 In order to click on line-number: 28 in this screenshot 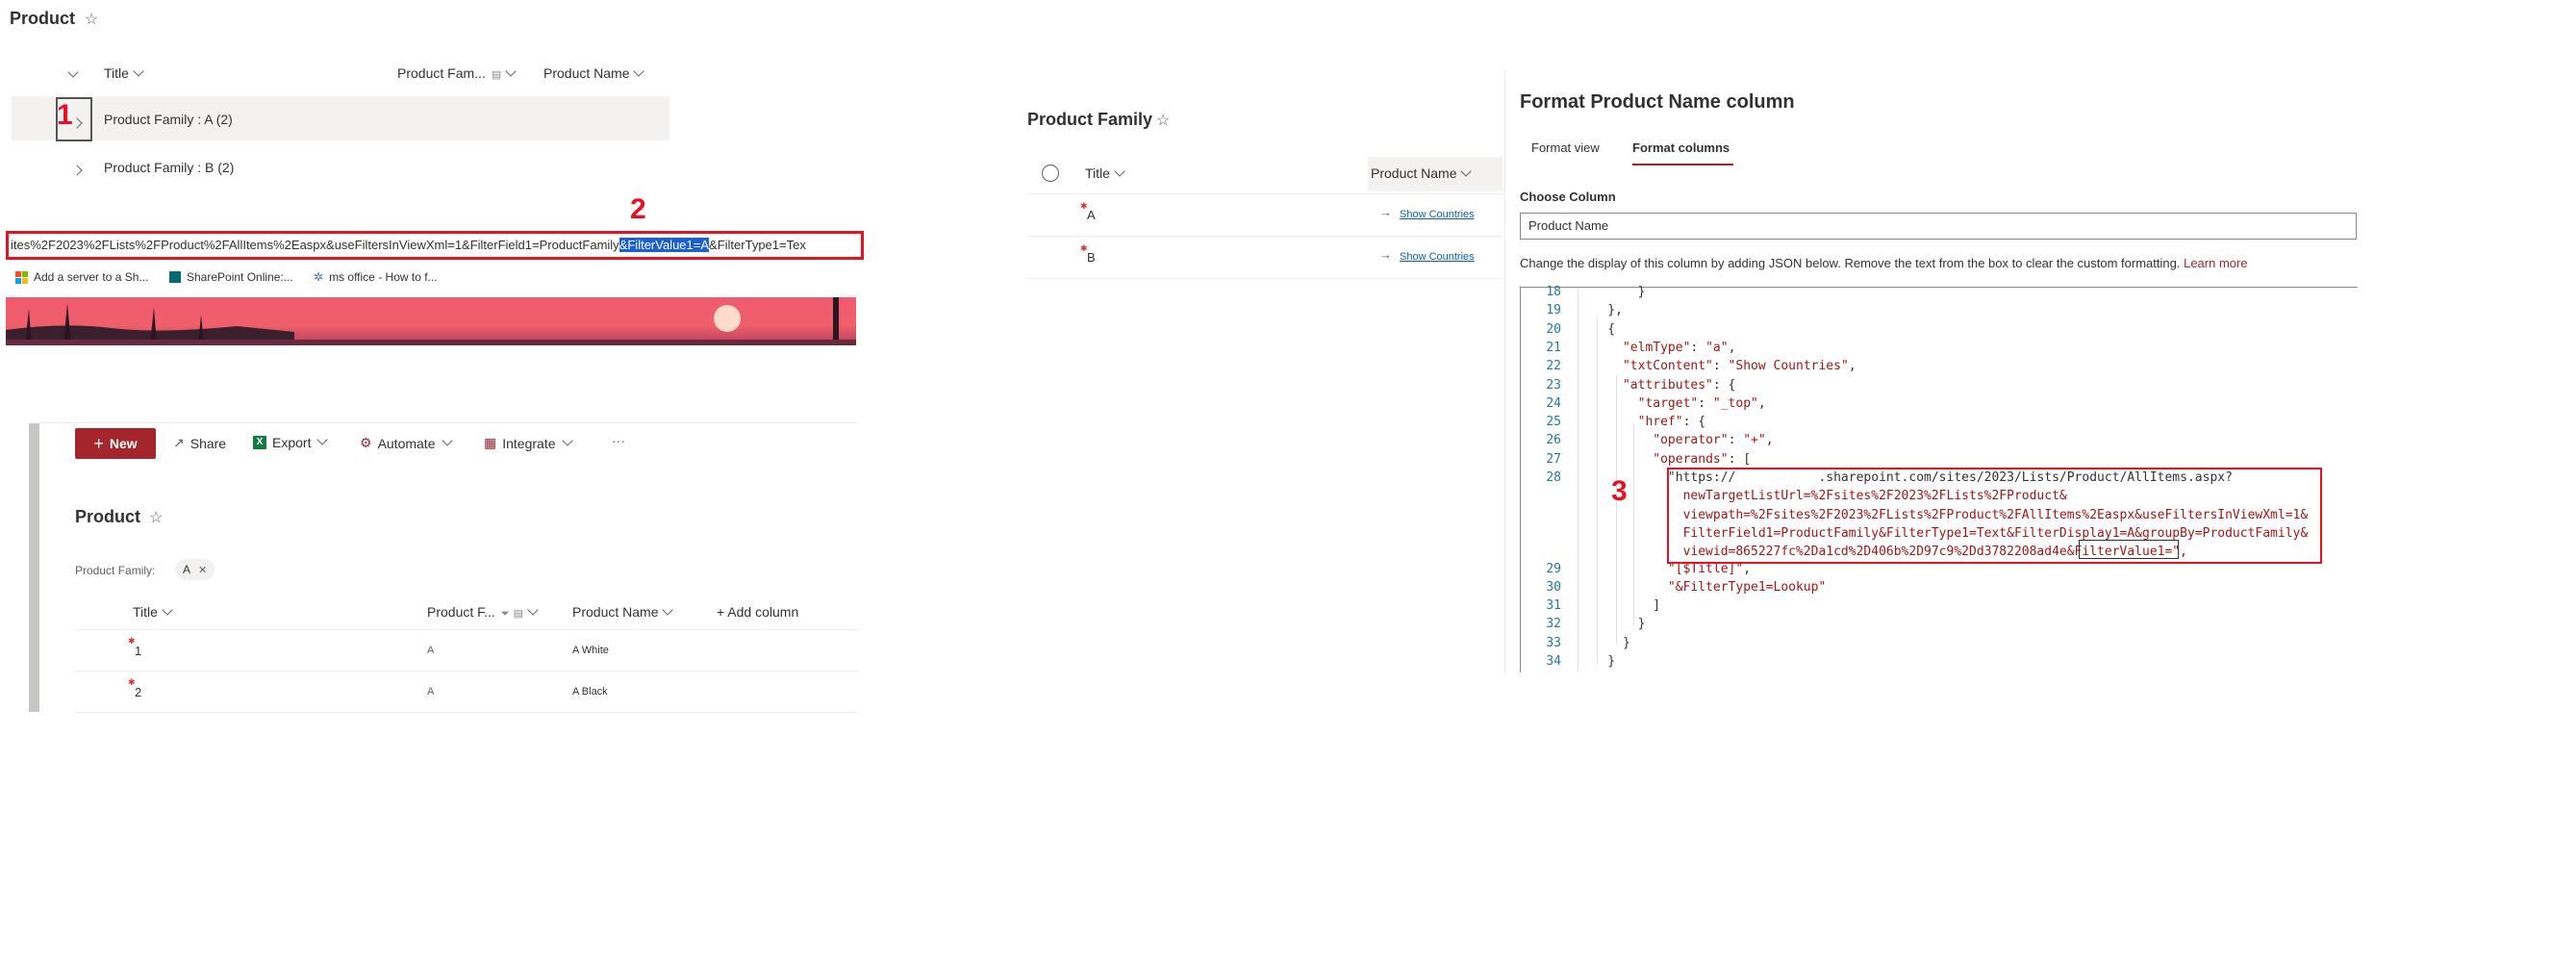, I will do `click(1554, 478)`.